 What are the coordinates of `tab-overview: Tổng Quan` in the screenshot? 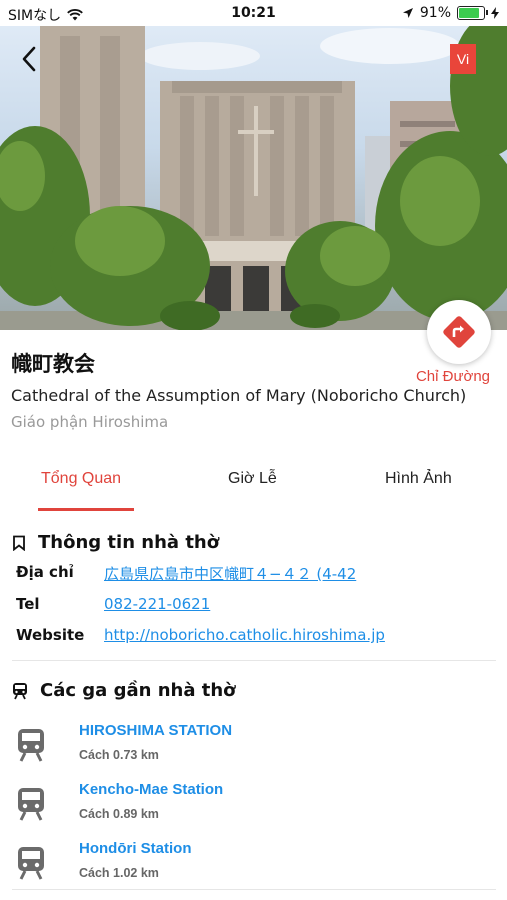 It's located at (81, 479).